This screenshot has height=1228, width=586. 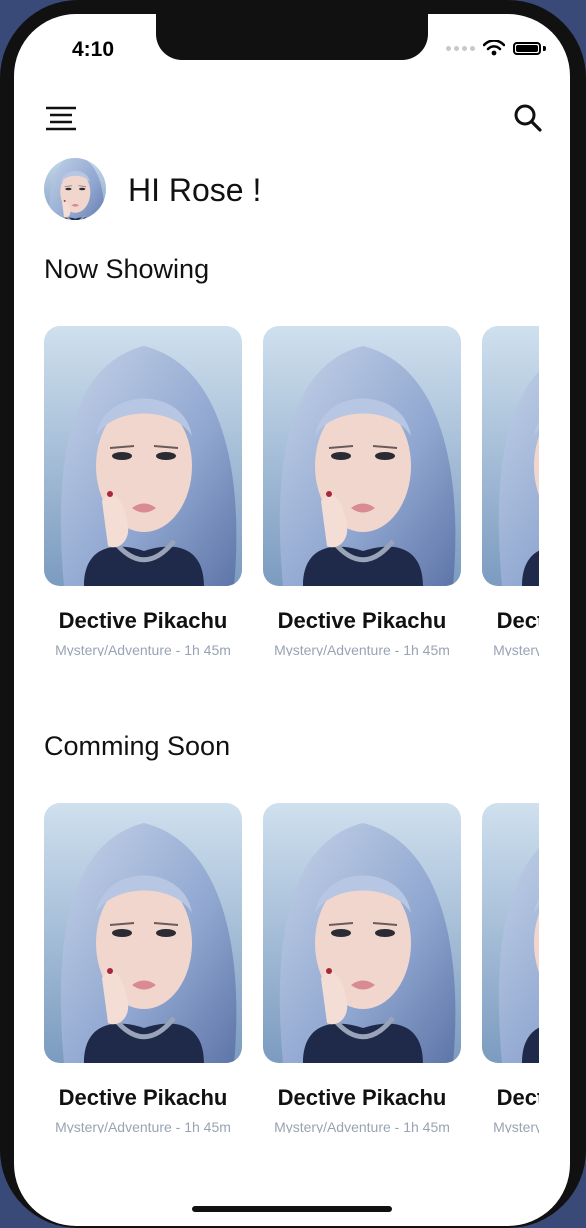 I want to click on home-indicator, so click(x=292, y=1209).